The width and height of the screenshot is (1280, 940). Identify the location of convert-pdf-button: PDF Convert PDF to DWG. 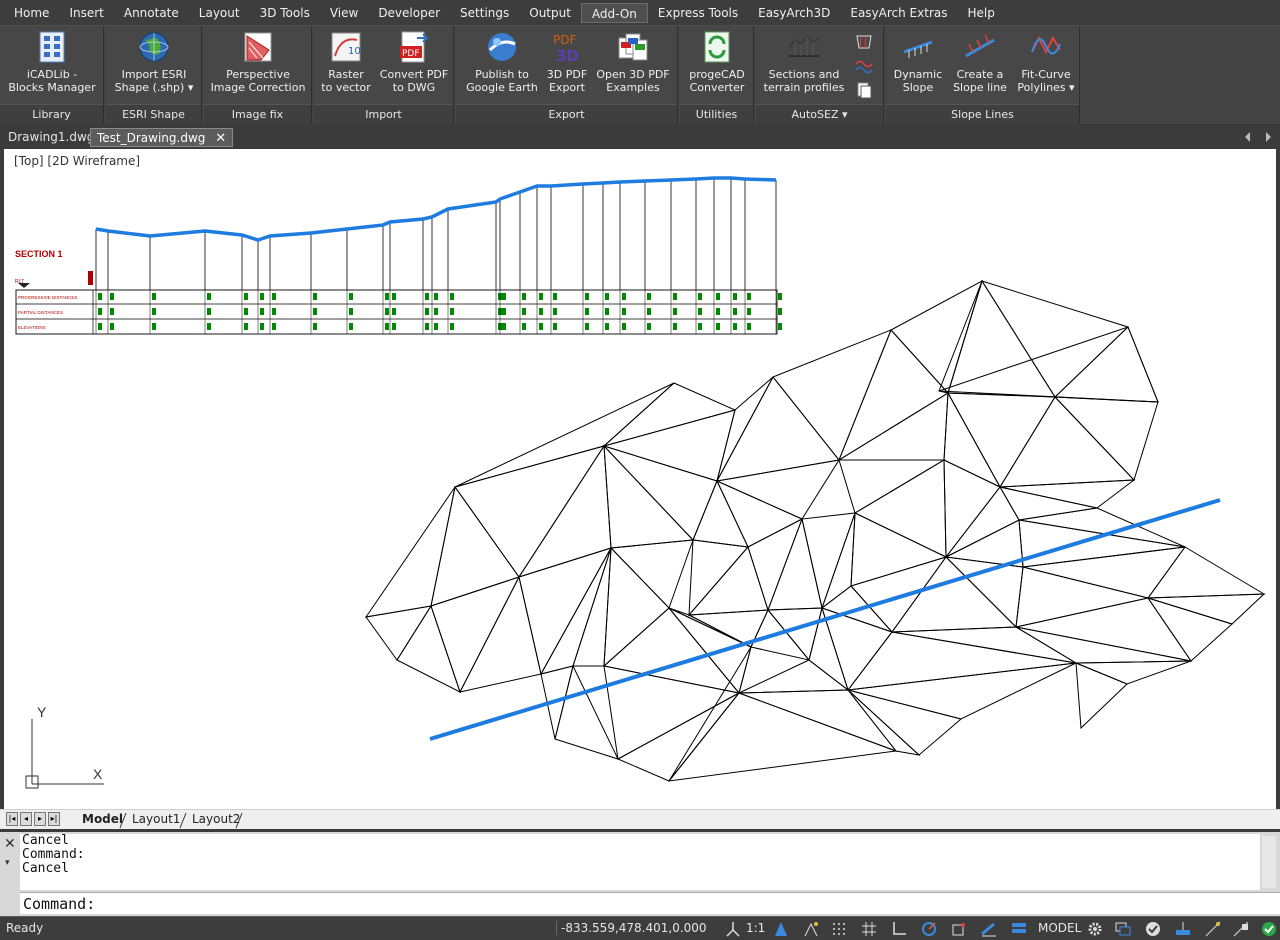
(414, 64).